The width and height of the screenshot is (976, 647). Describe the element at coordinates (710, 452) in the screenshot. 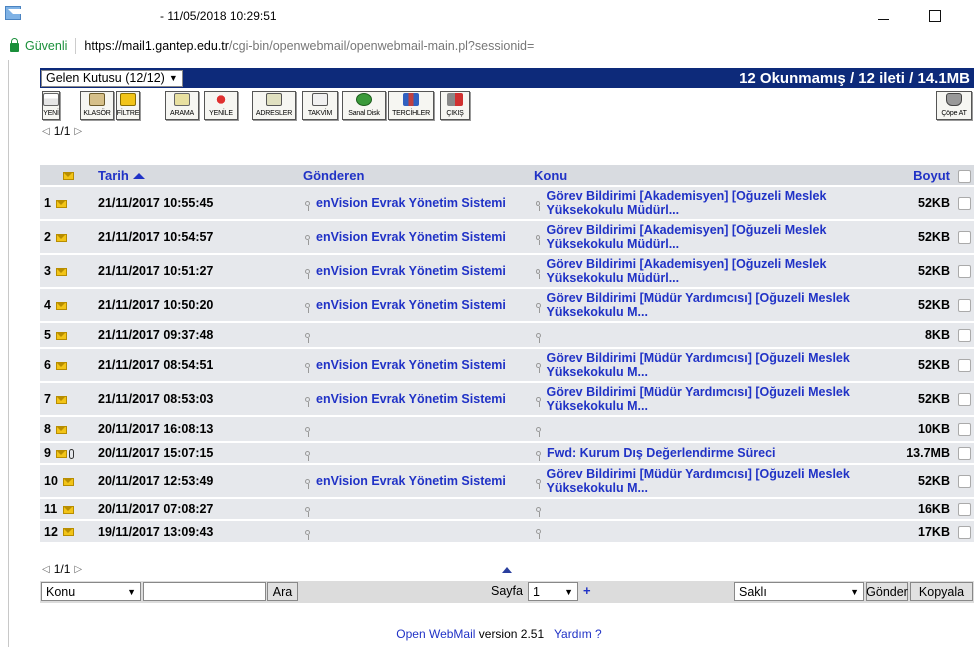

I see `message-subject: Fwd: Kurum Dış Değerlendirme Süreci` at that location.